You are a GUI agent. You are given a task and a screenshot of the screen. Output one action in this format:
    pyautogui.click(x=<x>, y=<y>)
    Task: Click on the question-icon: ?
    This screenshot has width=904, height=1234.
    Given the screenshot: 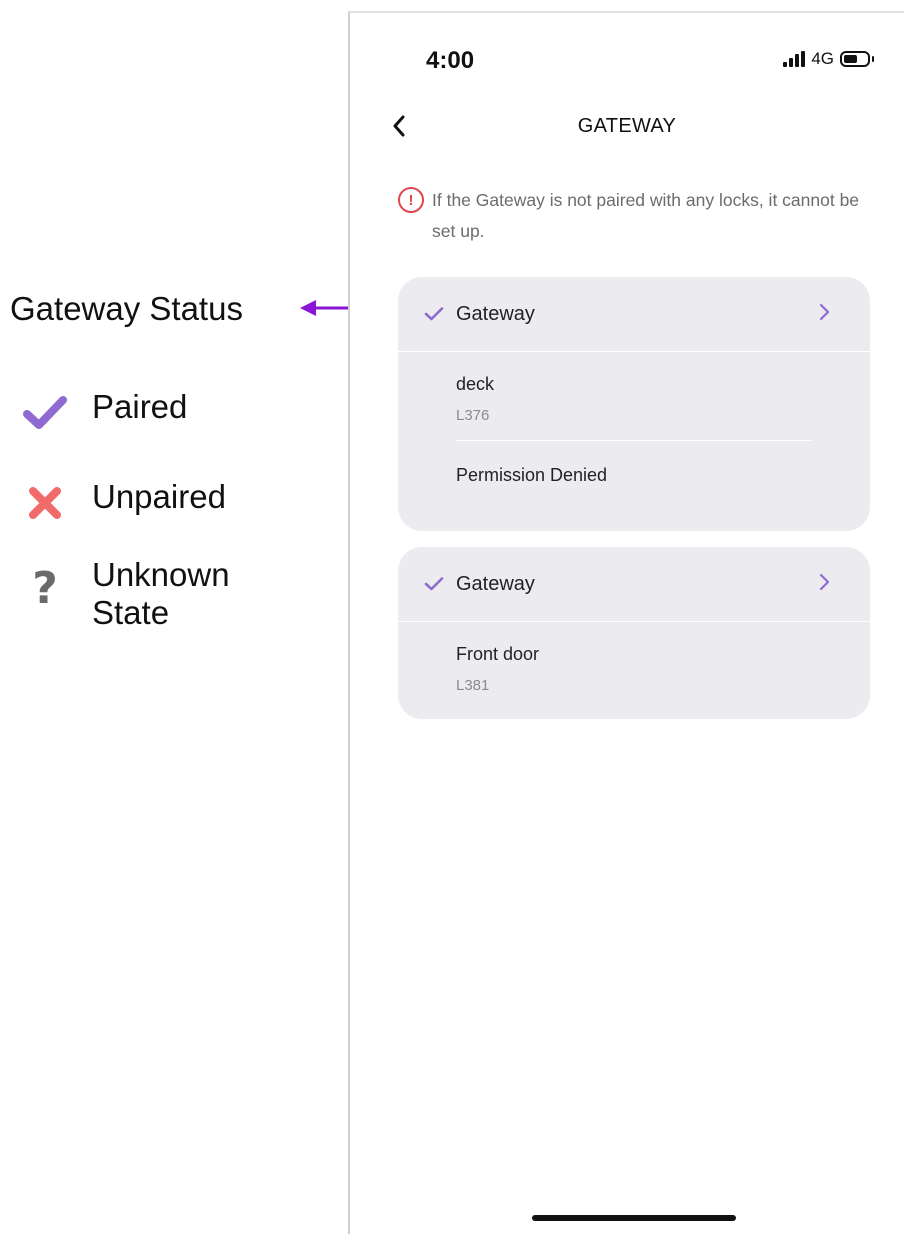 What is the action you would take?
    pyautogui.click(x=45, y=588)
    